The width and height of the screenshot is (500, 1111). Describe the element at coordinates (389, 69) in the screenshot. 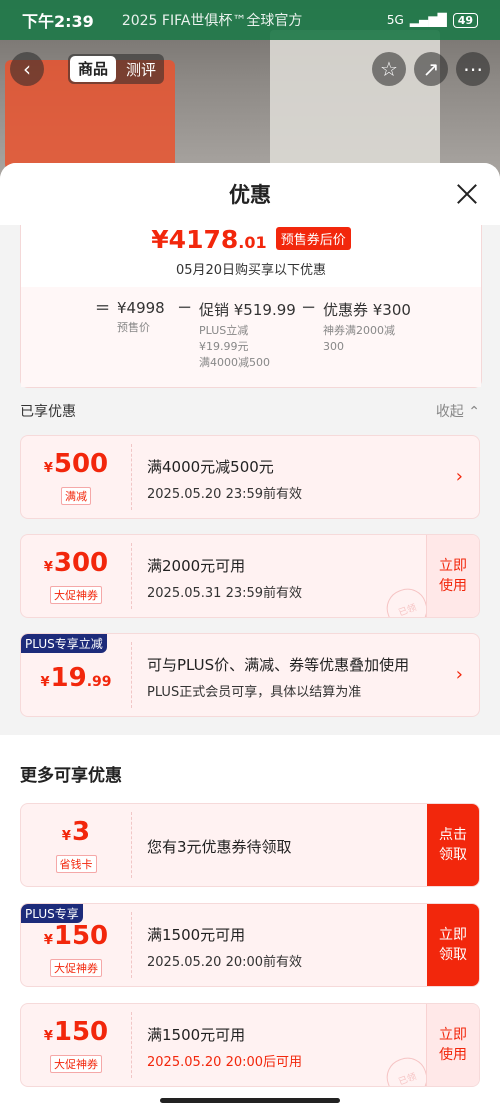

I see `favorite-button: ☆` at that location.